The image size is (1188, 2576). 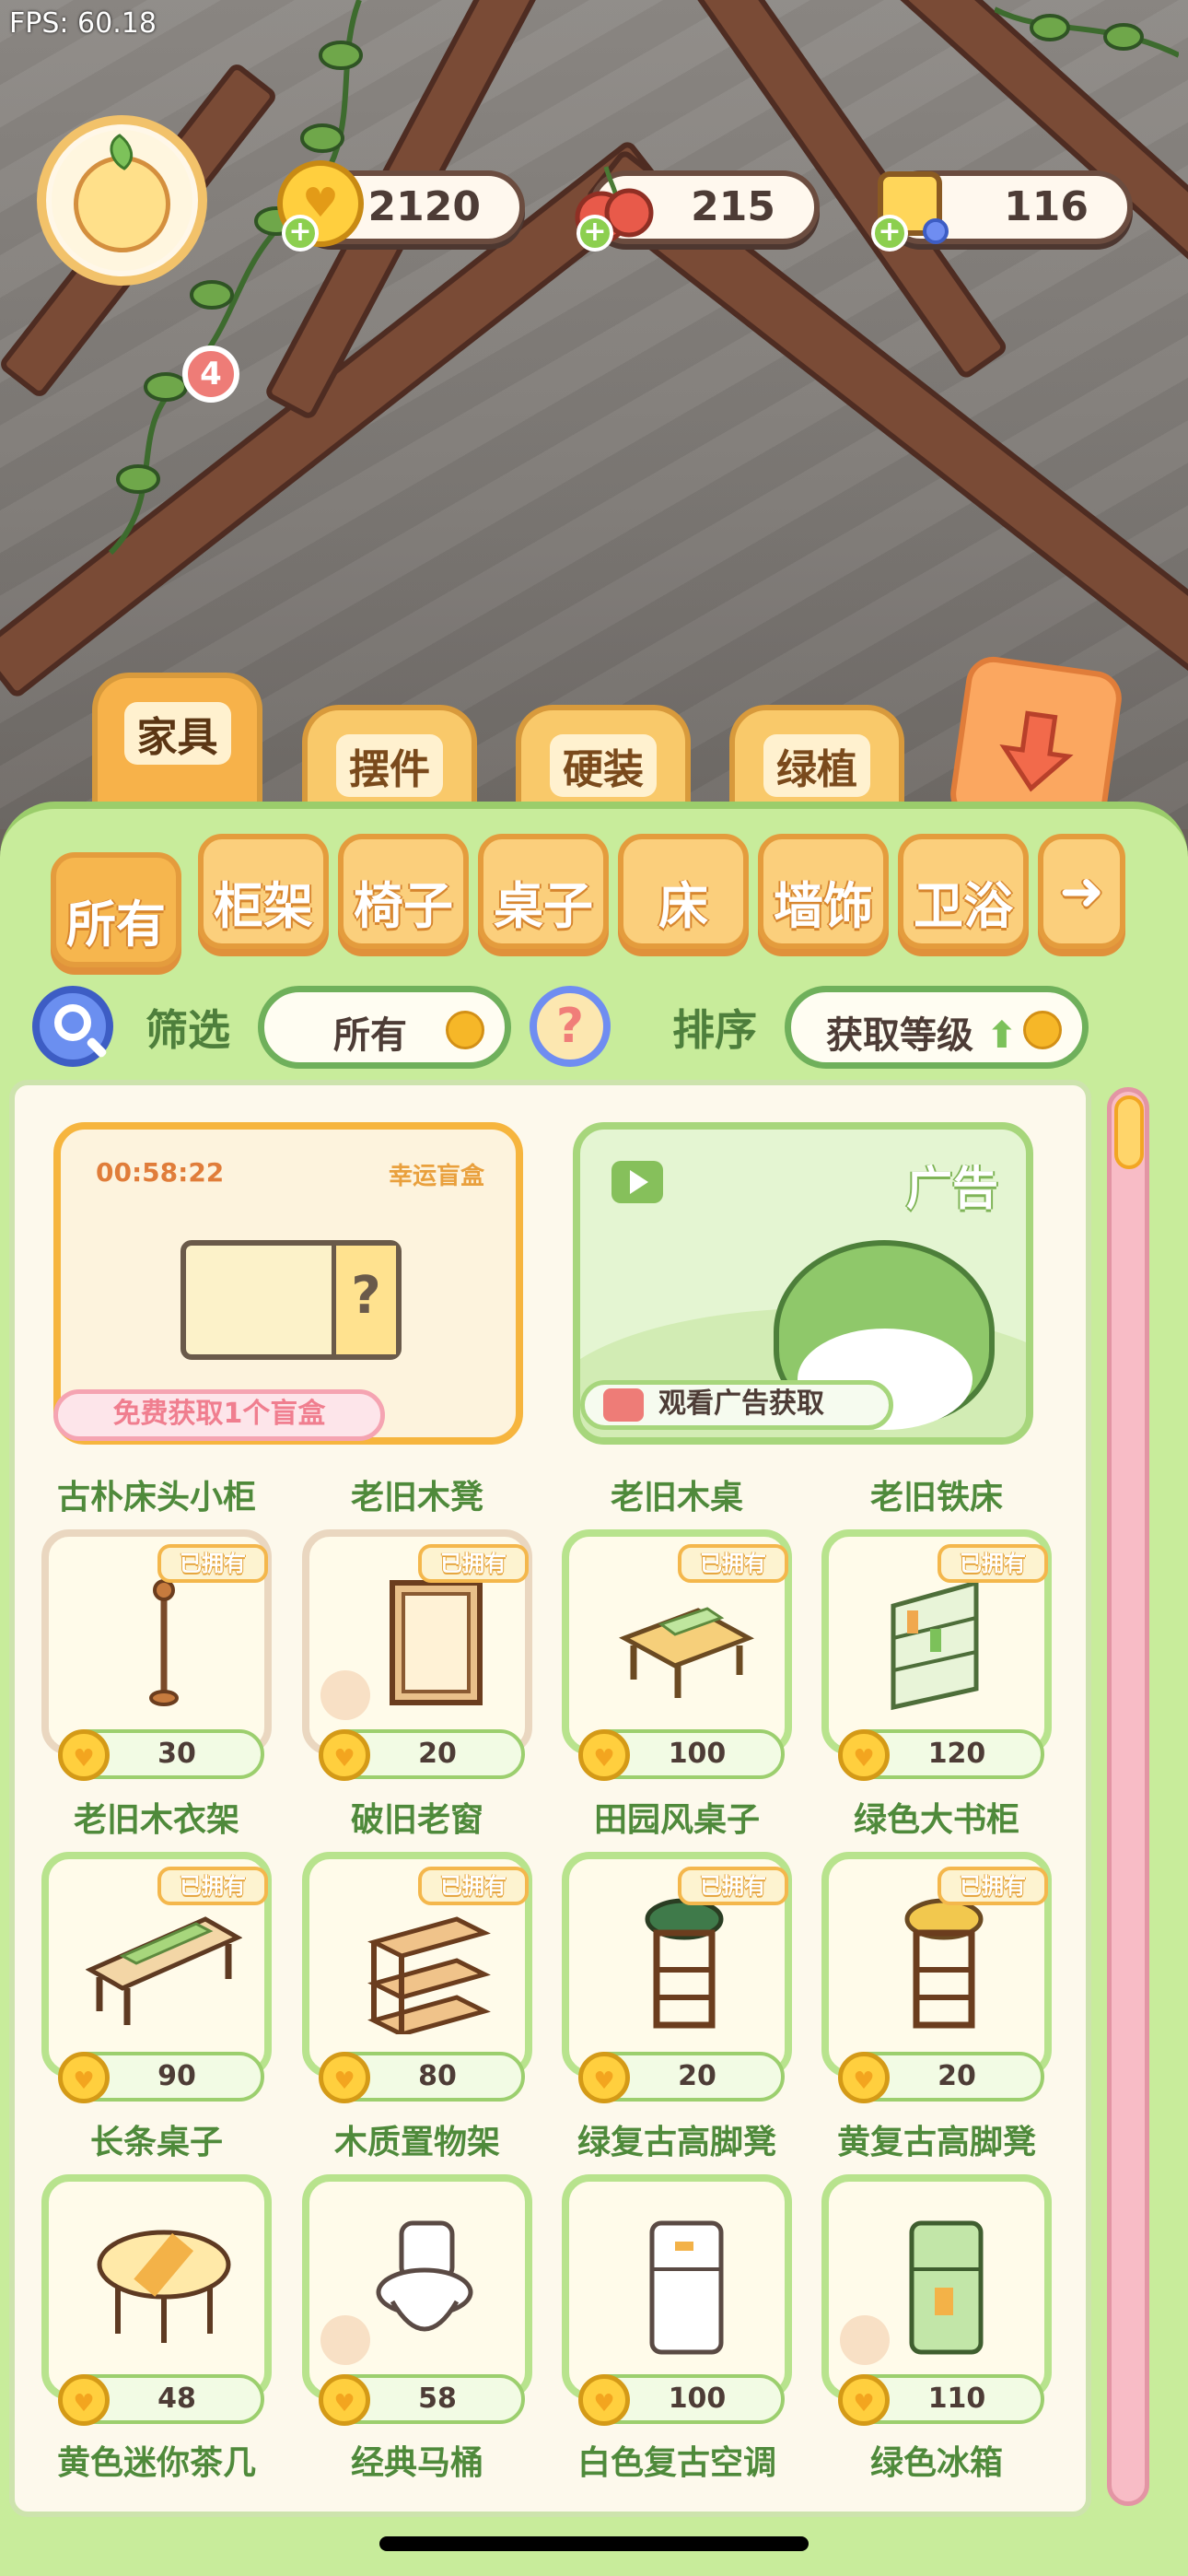 What do you see at coordinates (370, 1035) in the screenshot?
I see `filter-value: 所有` at bounding box center [370, 1035].